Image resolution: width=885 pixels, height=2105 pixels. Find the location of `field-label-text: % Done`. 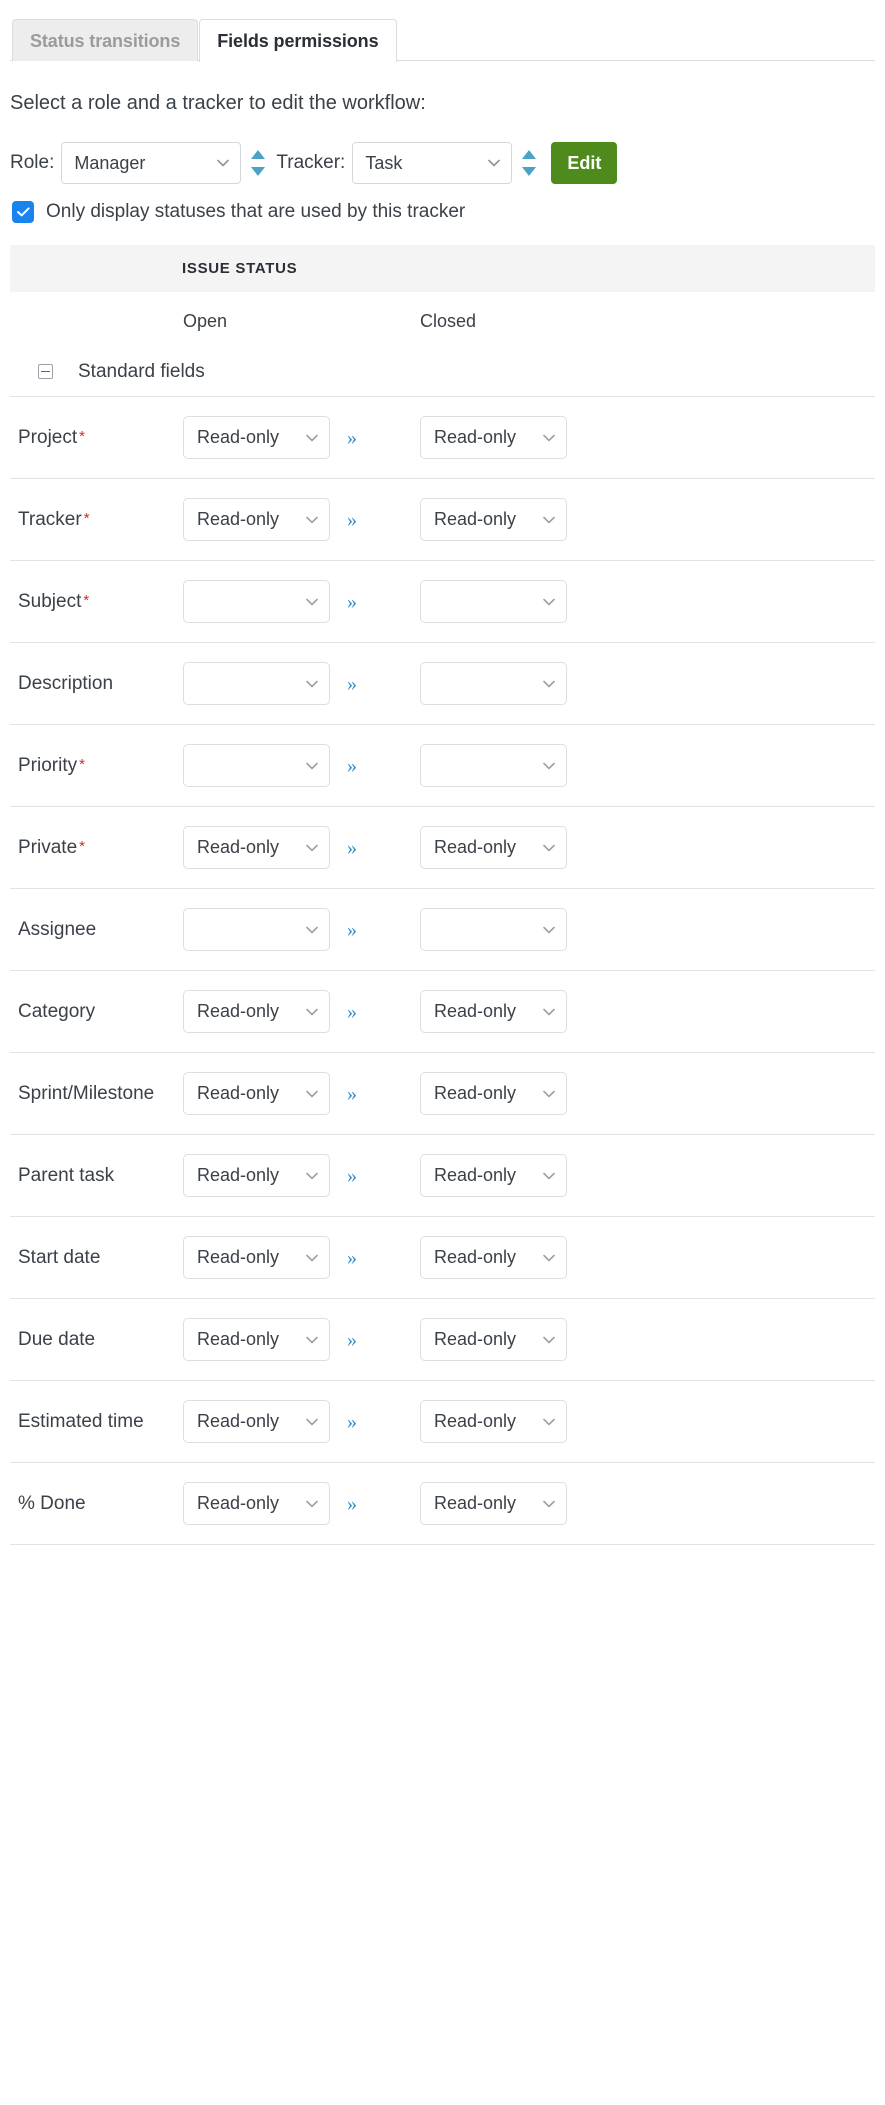

field-label-text: % Done is located at coordinates (52, 1503).